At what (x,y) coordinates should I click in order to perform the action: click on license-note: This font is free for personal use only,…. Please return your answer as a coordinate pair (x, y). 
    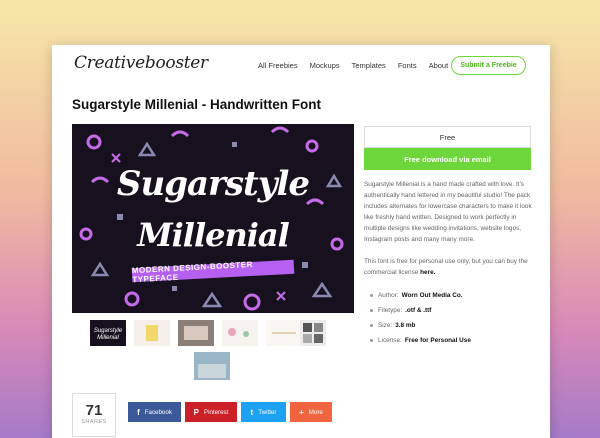
    Looking at the image, I should click on (448, 267).